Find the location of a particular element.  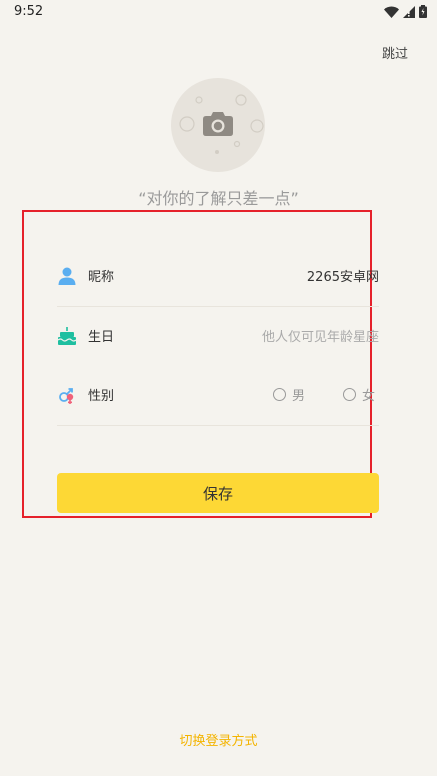

avatar-upload is located at coordinates (218, 125).